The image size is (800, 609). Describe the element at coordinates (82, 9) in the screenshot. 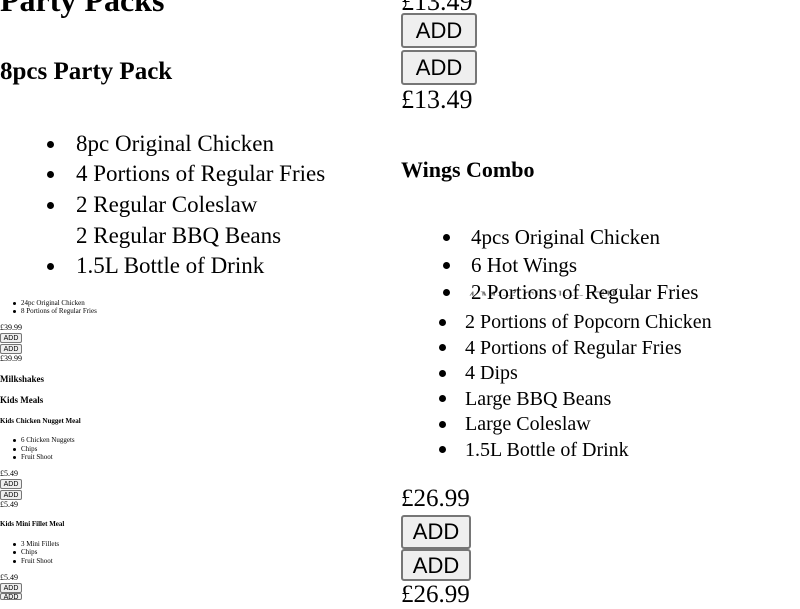

I see `section-title: Party Packs` at that location.